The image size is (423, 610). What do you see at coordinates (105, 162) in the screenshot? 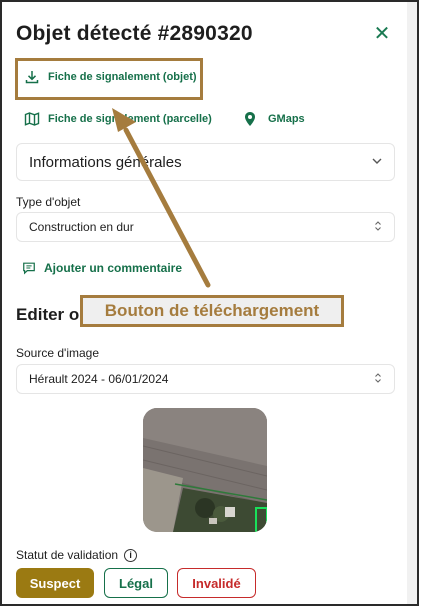
I see `accordion-label: Informations générales` at bounding box center [105, 162].